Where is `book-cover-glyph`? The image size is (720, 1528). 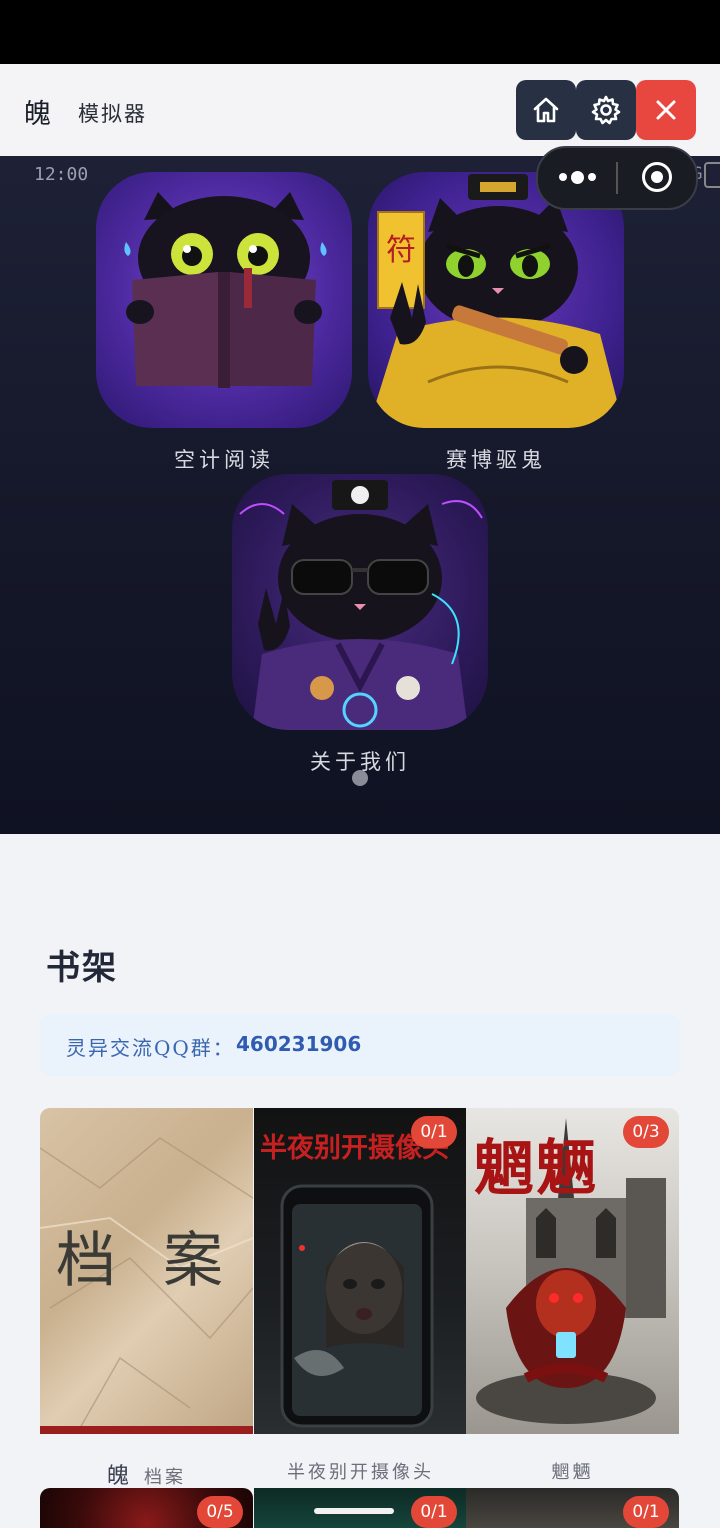 book-cover-glyph is located at coordinates (354, 1511).